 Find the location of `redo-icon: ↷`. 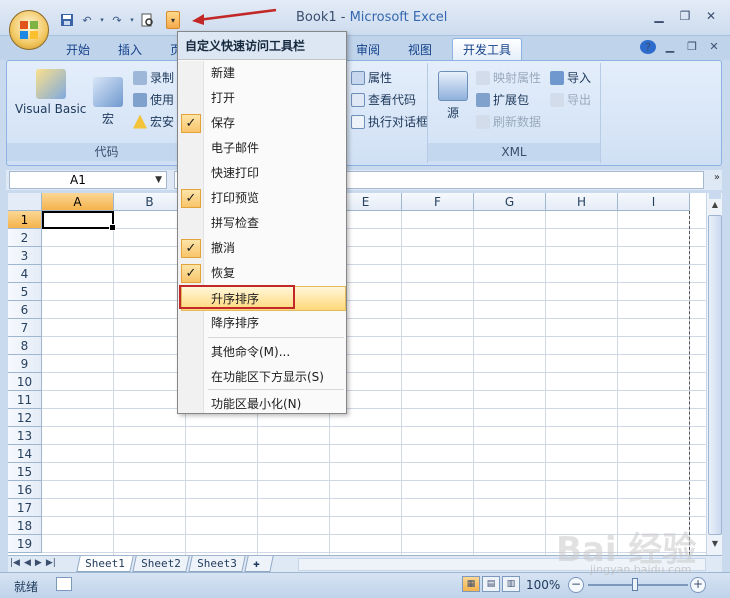

redo-icon: ↷ is located at coordinates (117, 20).